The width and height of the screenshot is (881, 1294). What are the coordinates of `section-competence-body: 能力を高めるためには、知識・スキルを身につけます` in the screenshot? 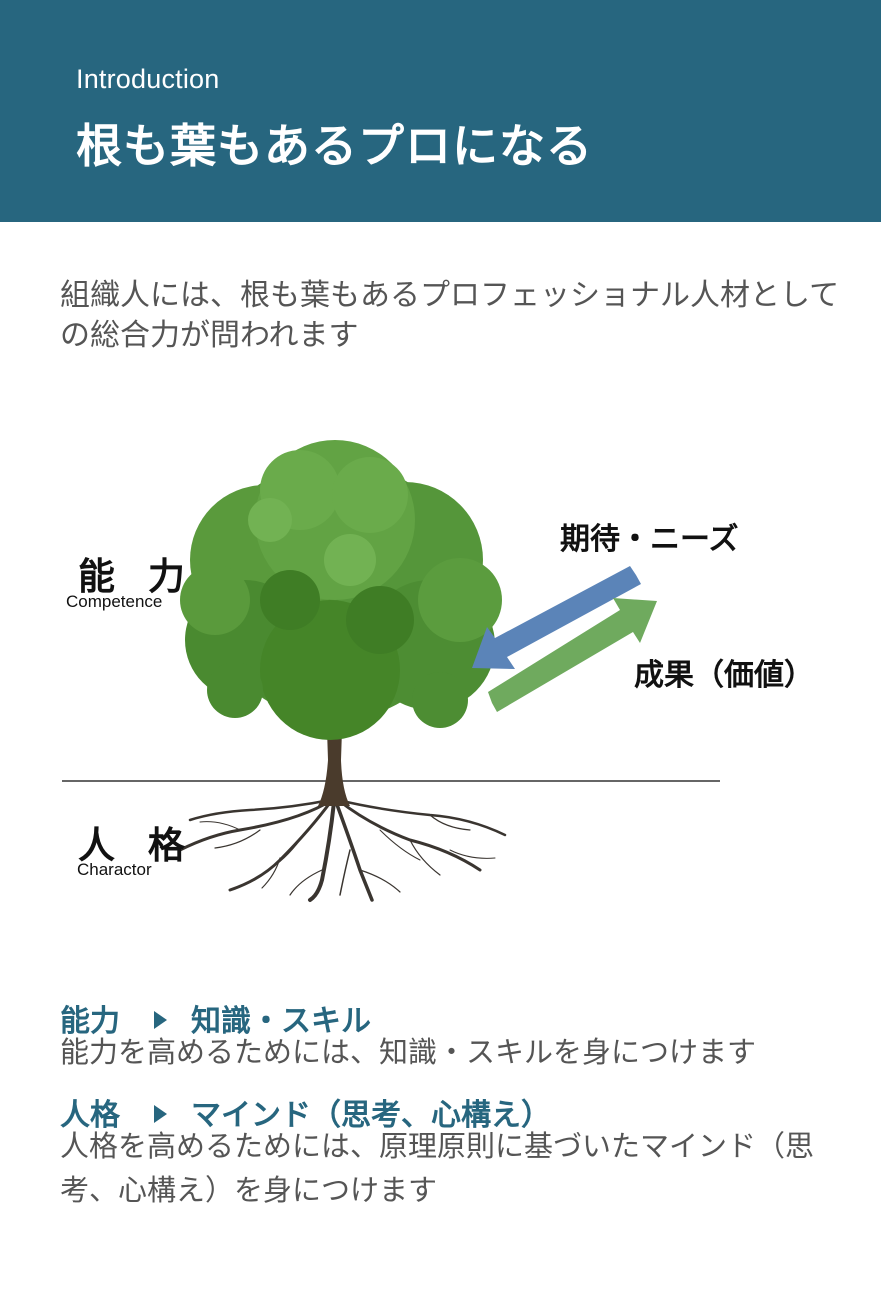 It's located at (408, 1052).